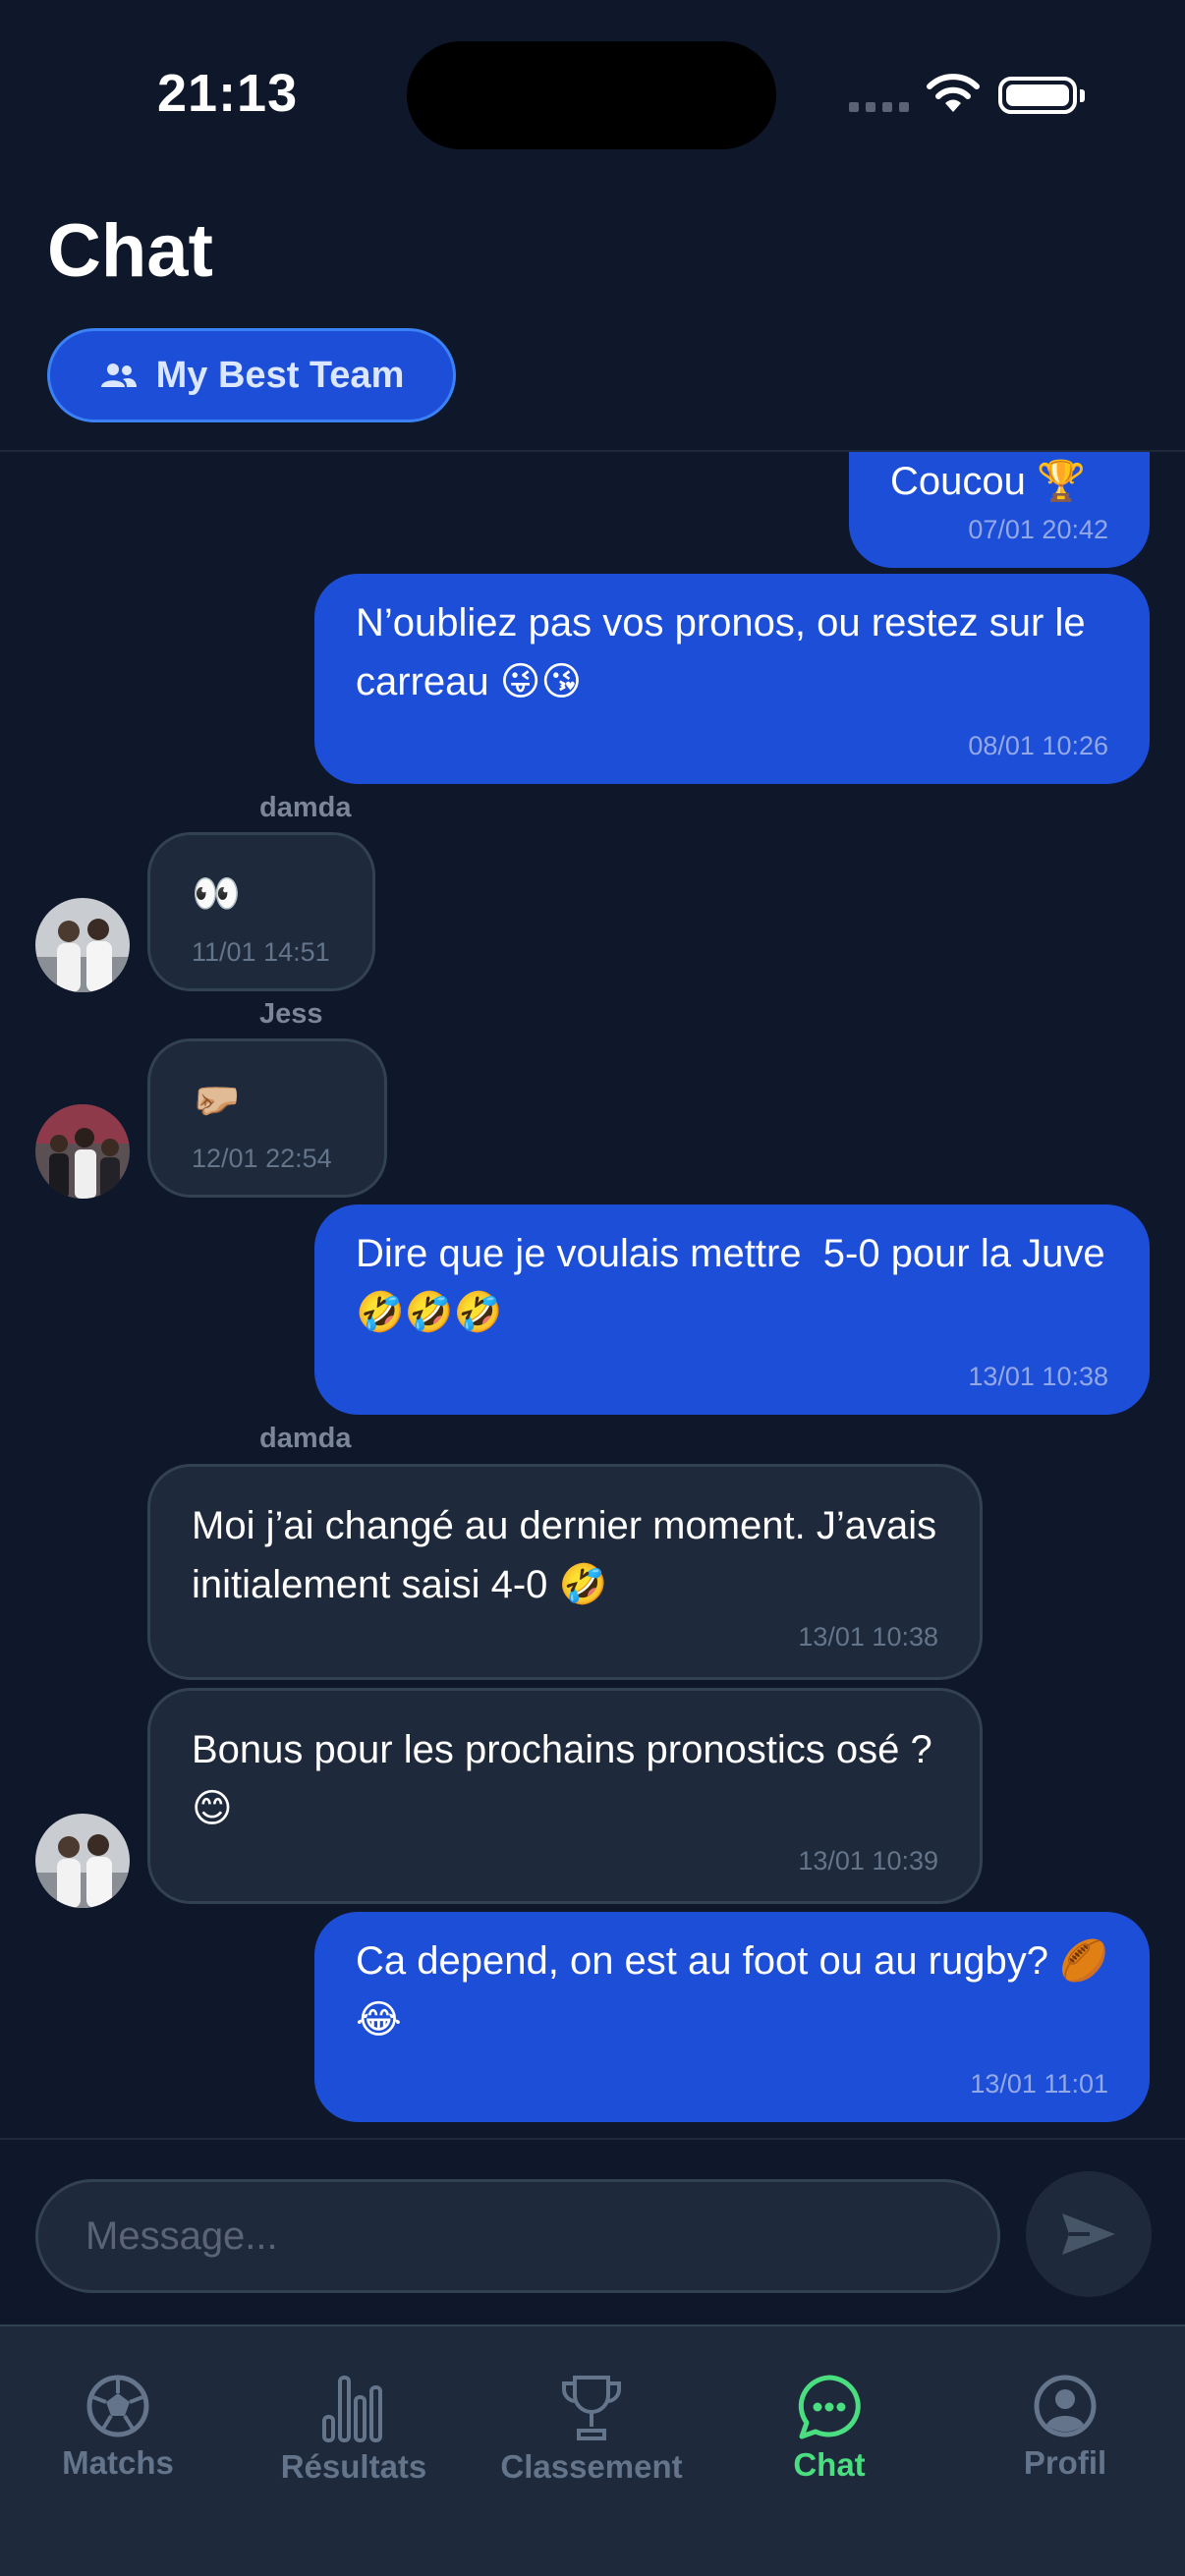 The height and width of the screenshot is (2576, 1185). Describe the element at coordinates (830, 2464) in the screenshot. I see `tab-label: Chat` at that location.